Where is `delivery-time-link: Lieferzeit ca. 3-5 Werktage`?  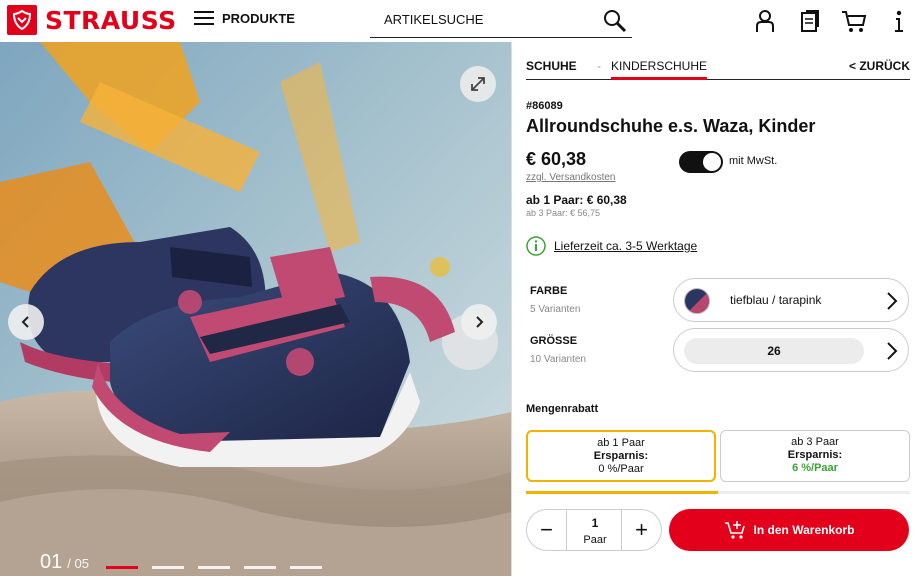
delivery-time-link: Lieferzeit ca. 3-5 Werktage is located at coordinates (626, 246).